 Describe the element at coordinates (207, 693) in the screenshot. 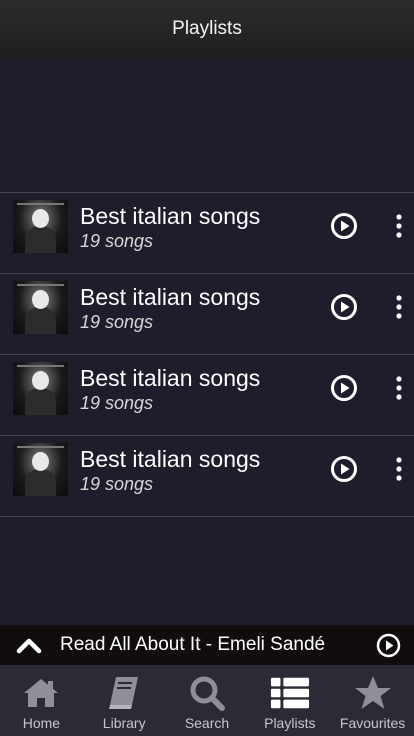

I see `search-icon` at that location.